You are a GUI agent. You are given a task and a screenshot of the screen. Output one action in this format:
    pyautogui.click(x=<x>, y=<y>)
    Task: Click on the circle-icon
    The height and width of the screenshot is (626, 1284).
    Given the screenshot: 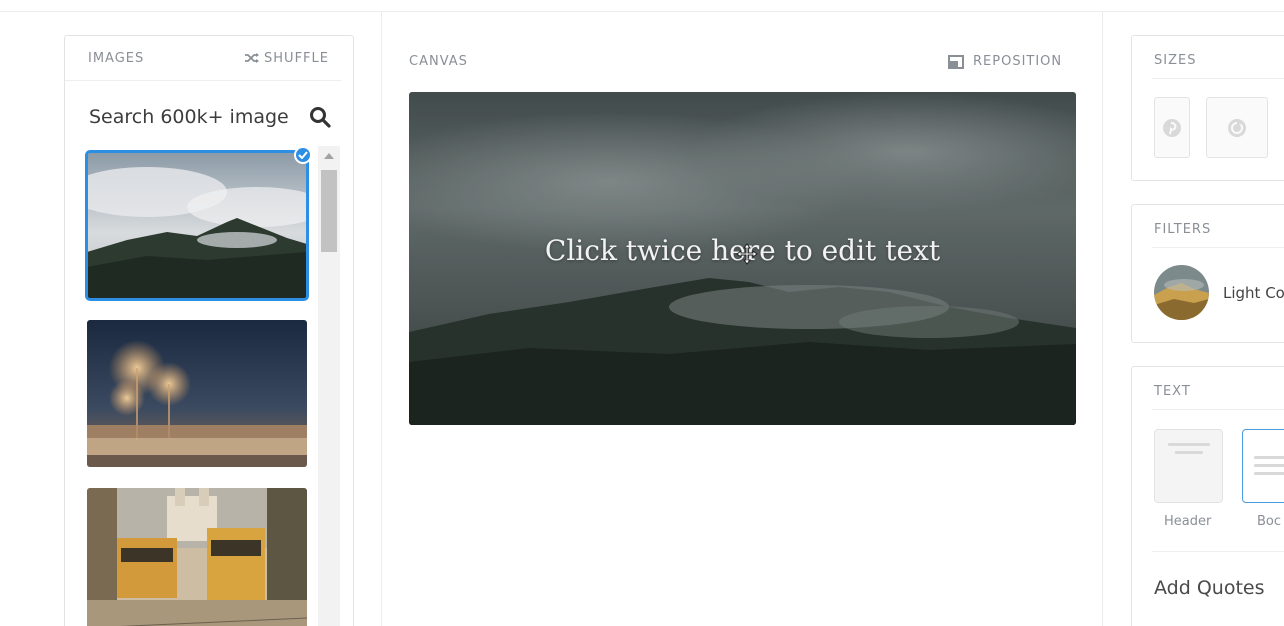 What is the action you would take?
    pyautogui.click(x=1237, y=127)
    